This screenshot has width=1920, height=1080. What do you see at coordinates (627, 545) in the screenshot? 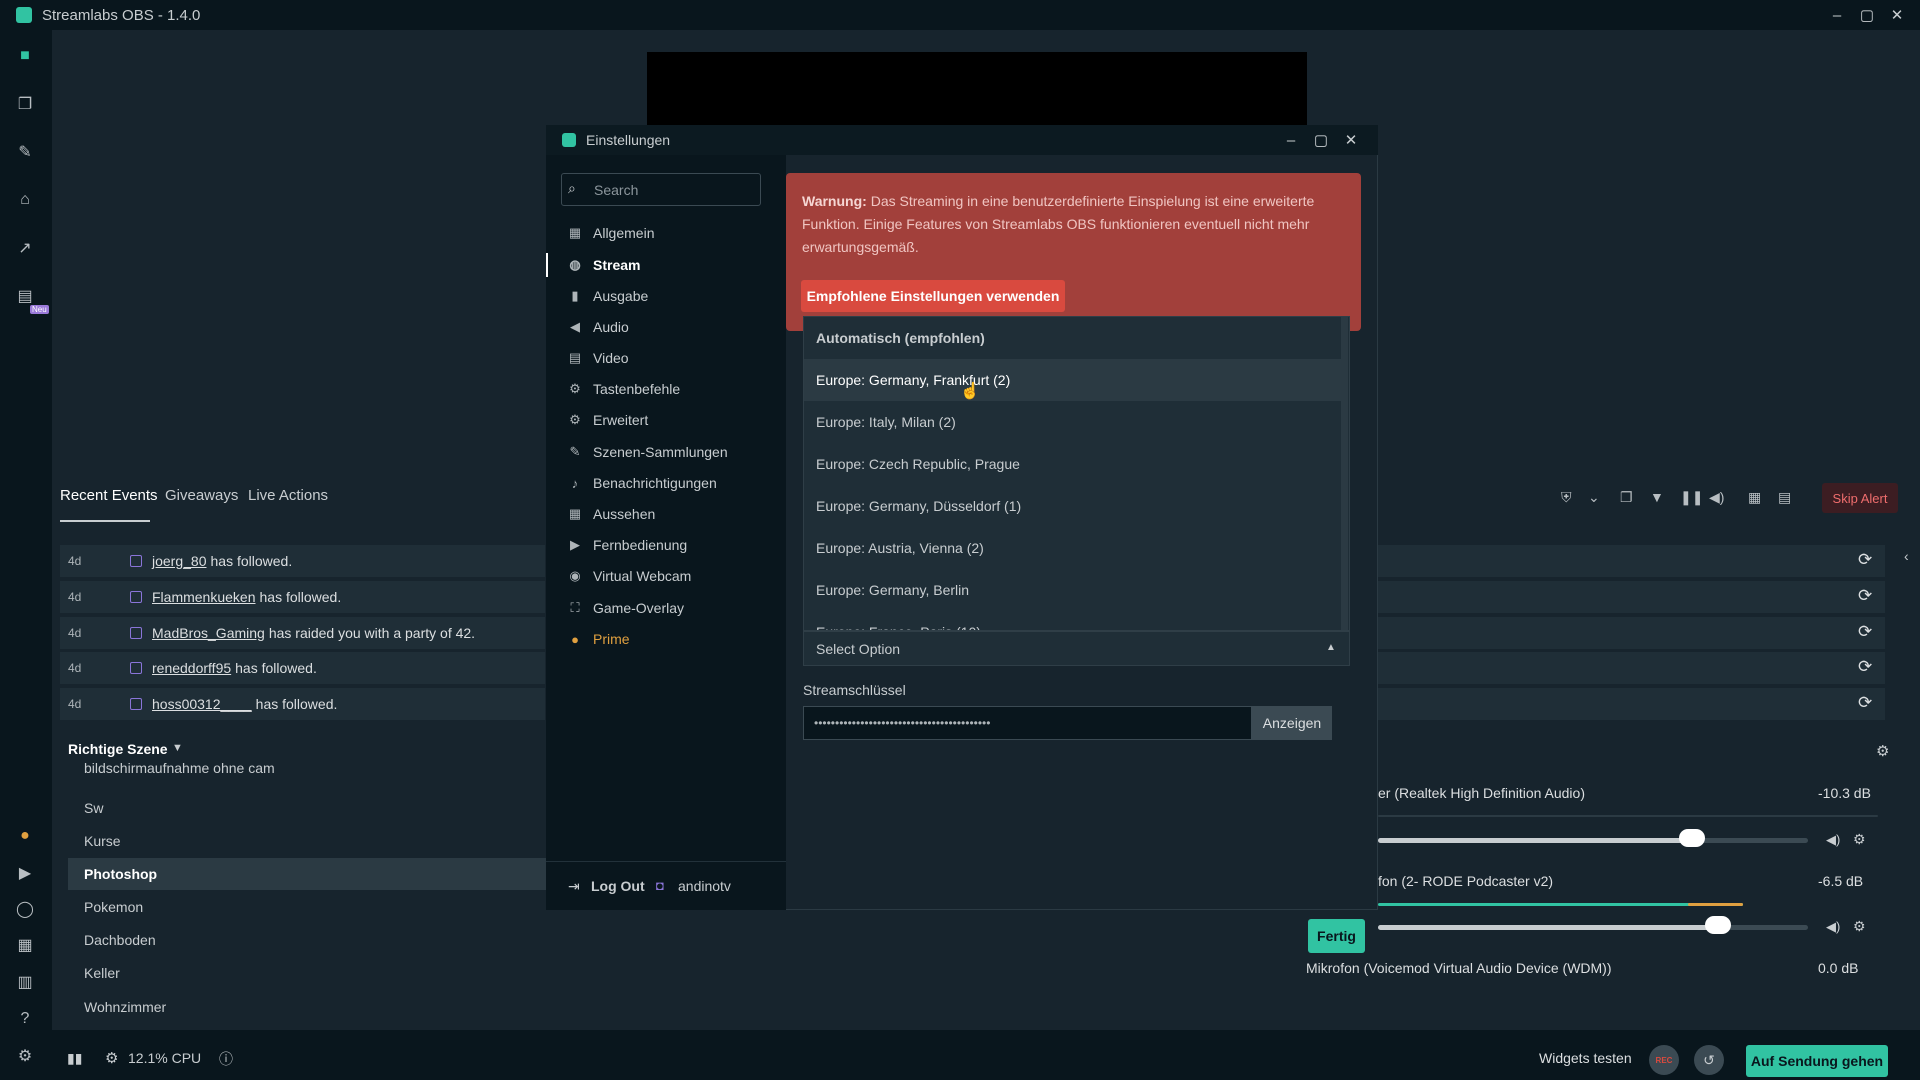
I see `menu-fernbedienung: ▶ Fernbedienung` at bounding box center [627, 545].